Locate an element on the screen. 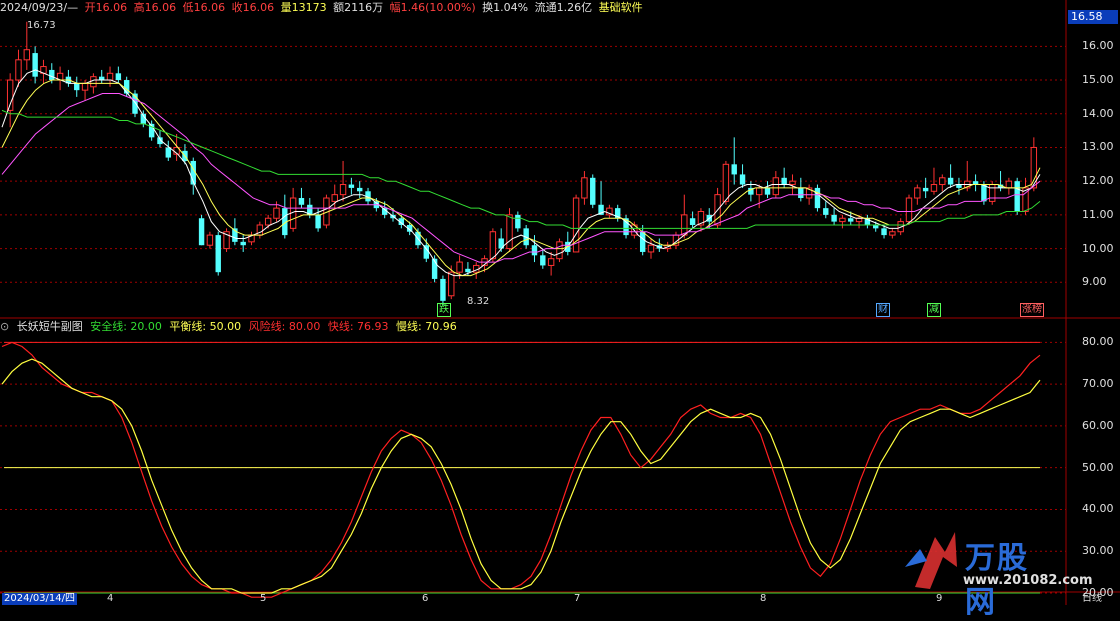  price-tick-label: 16.00 is located at coordinates (1098, 46).